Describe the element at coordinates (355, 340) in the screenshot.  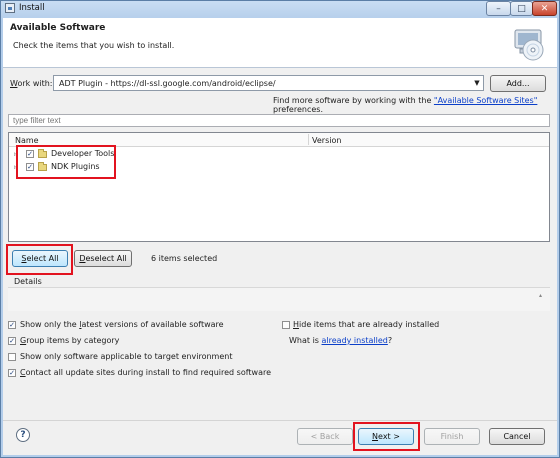
I see `already-installed-link: already installed` at that location.